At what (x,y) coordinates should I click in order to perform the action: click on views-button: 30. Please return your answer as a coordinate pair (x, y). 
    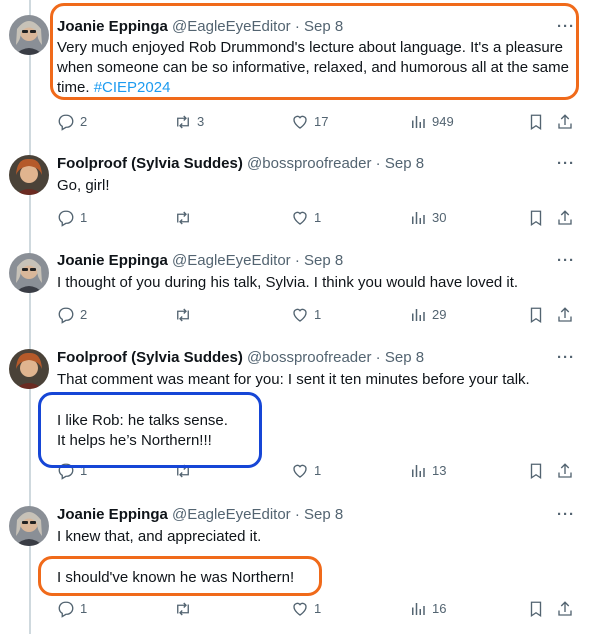
    Looking at the image, I should click on (427, 218).